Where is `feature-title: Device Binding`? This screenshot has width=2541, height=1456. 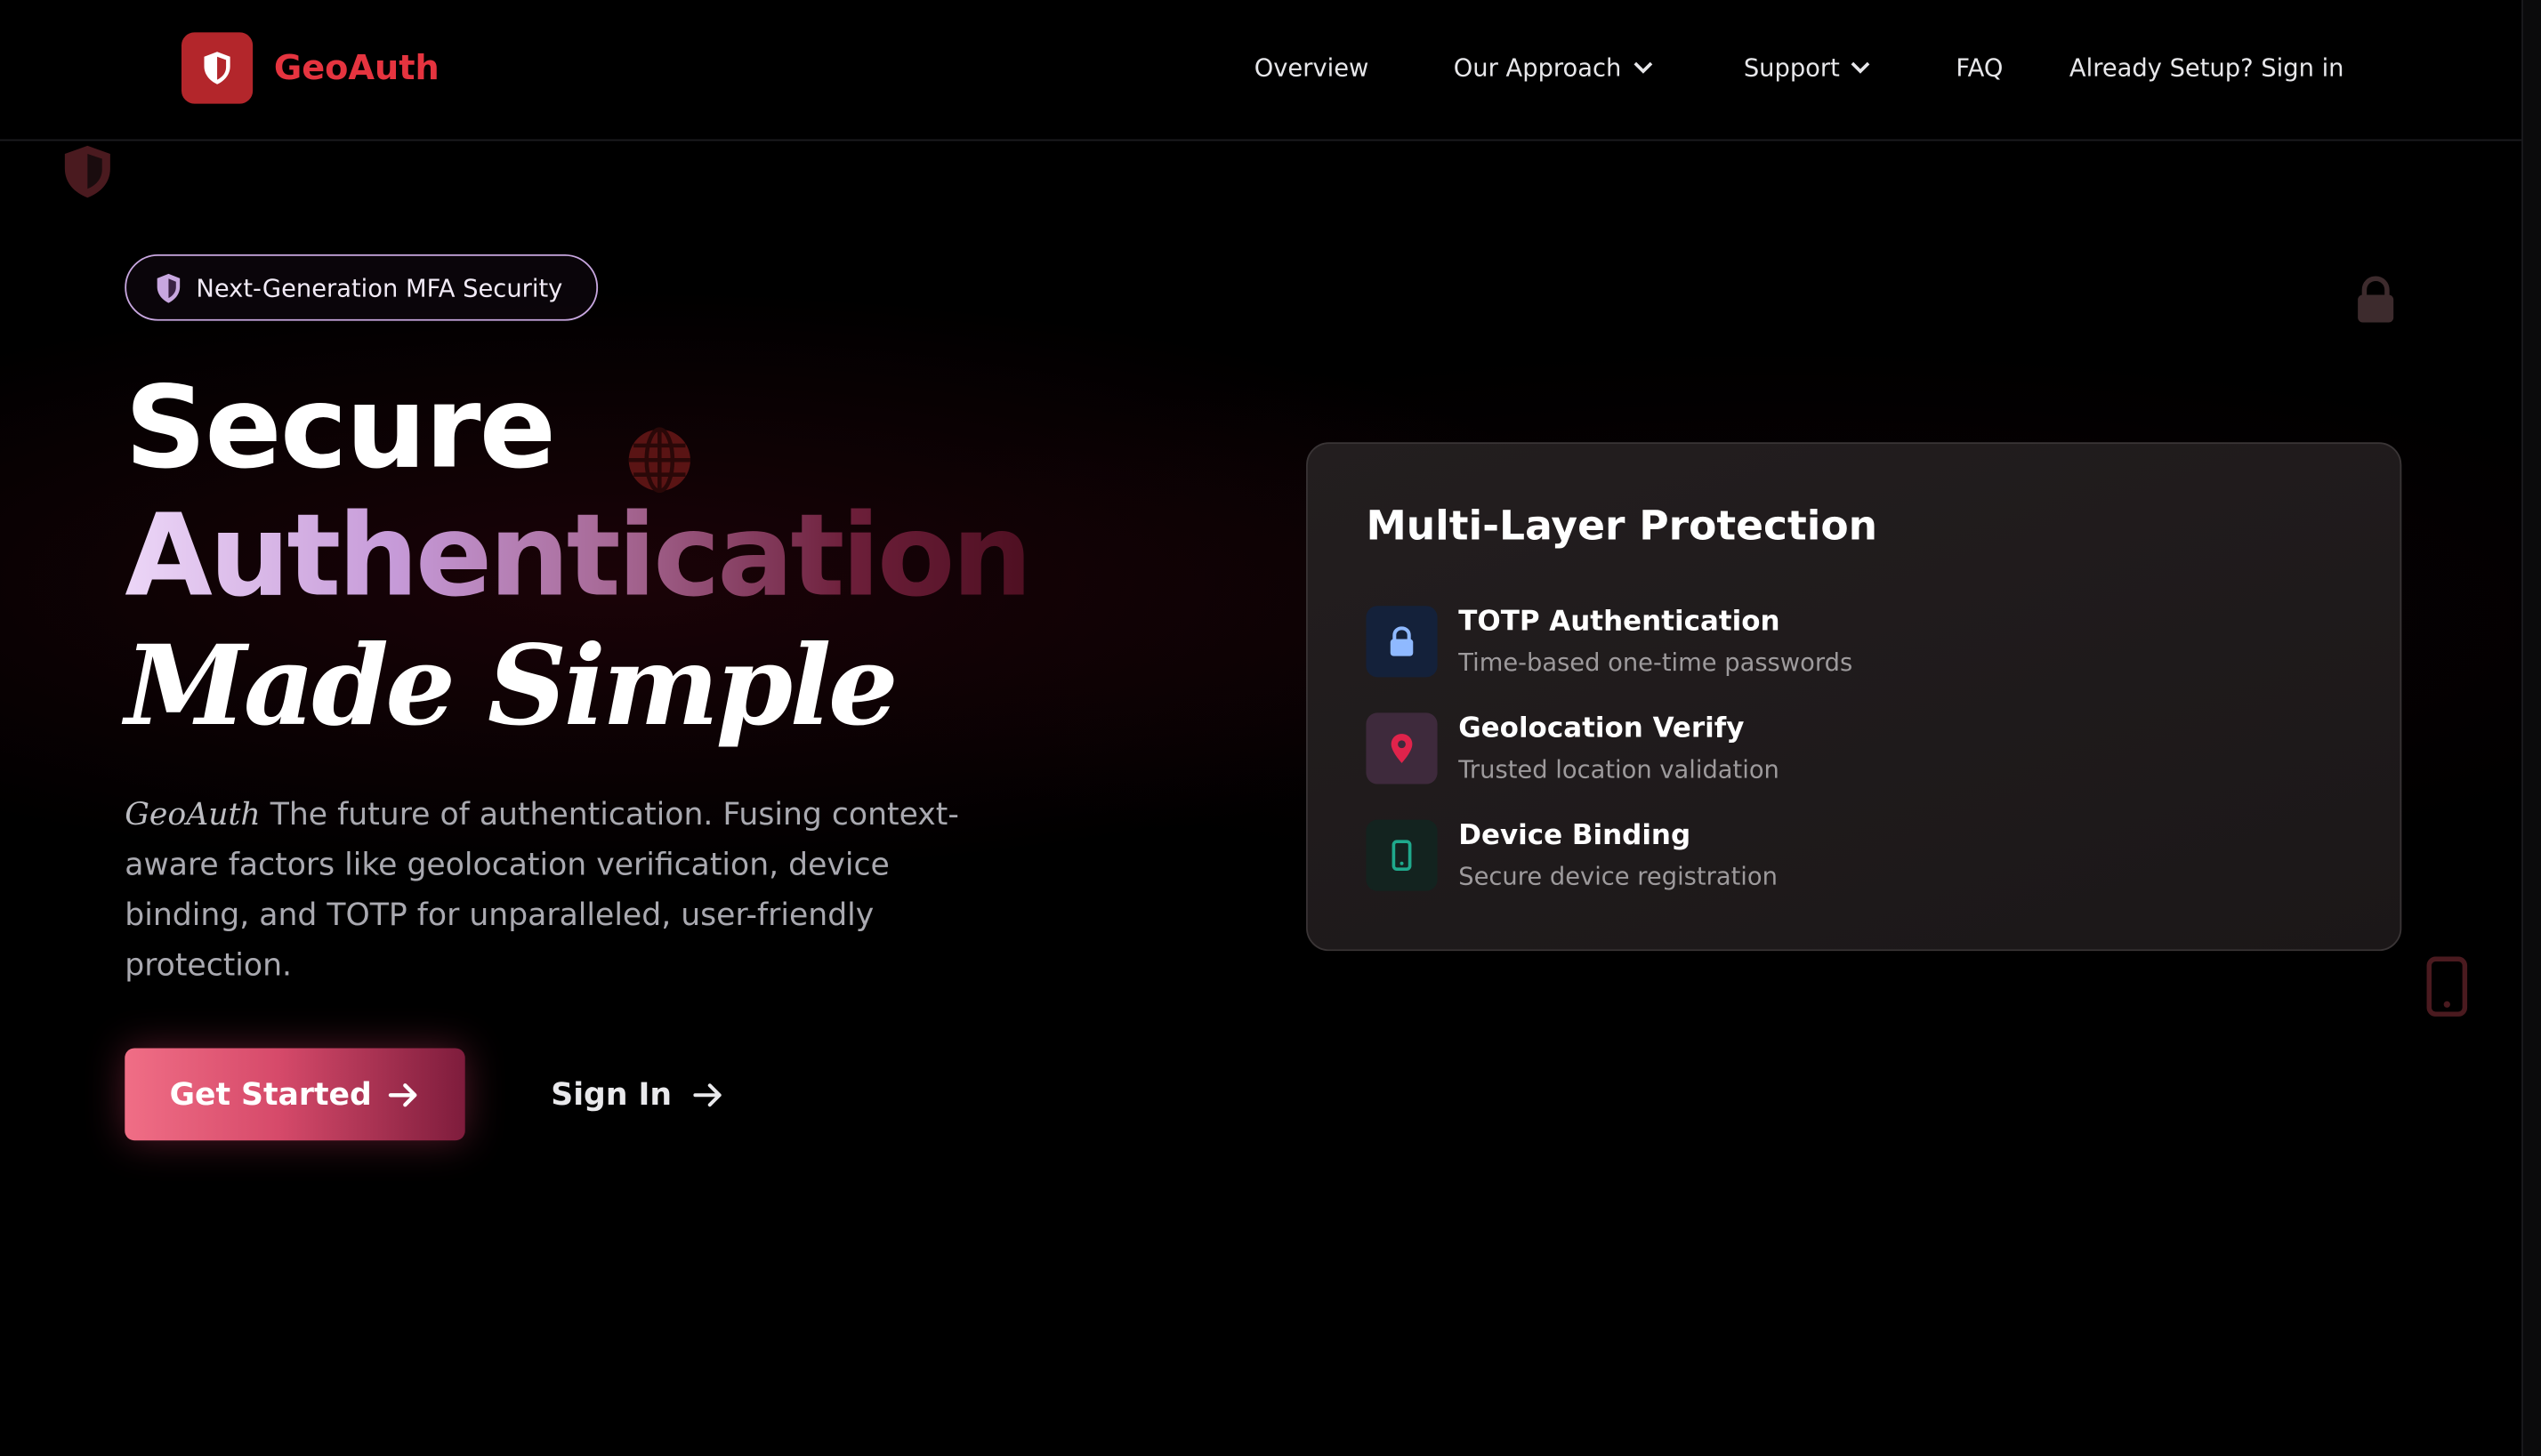 feature-title: Device Binding is located at coordinates (1574, 836).